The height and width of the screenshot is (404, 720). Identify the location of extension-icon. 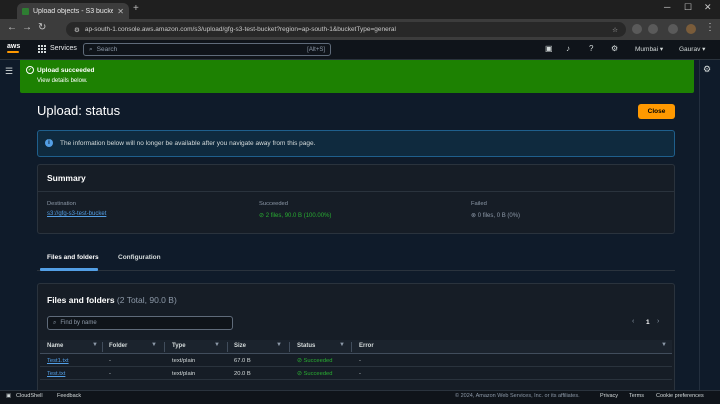
(637, 29).